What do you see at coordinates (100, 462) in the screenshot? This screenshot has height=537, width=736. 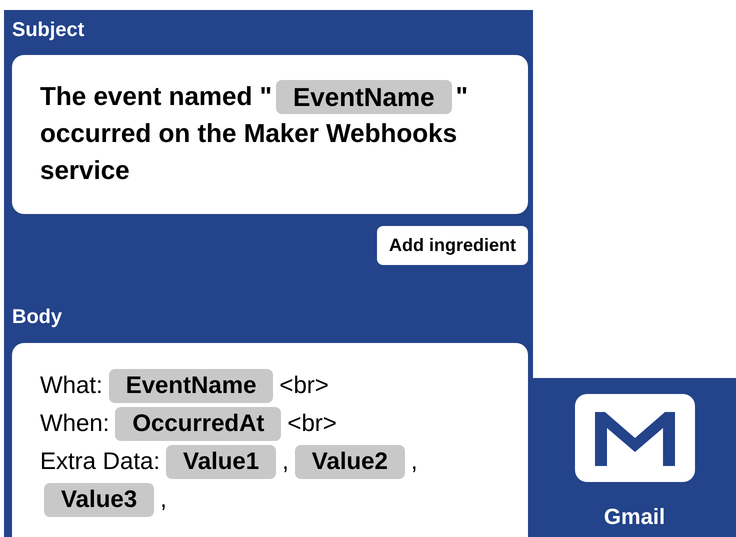 I see `field-text: Extra Data:` at bounding box center [100, 462].